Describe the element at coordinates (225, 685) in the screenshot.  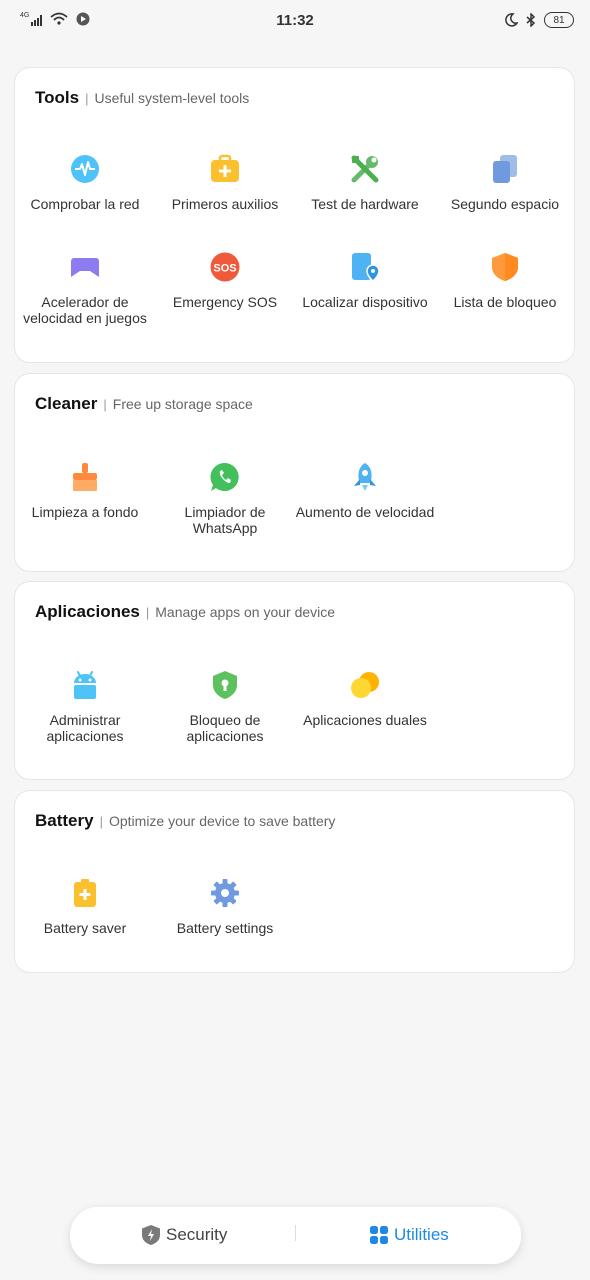
I see `app-lock-shield-icon` at that location.